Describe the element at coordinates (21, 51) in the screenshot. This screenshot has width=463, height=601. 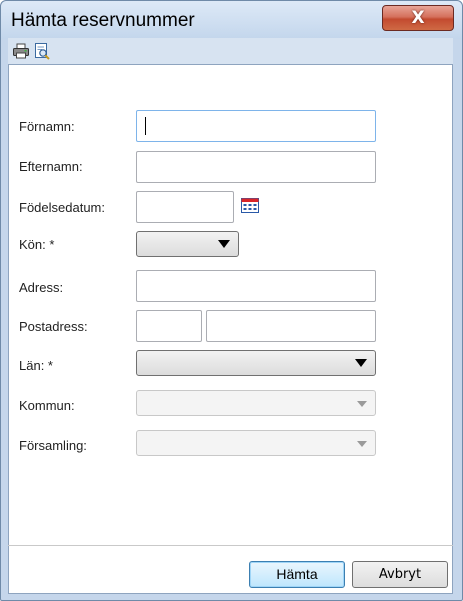
I see `printer-icon` at that location.